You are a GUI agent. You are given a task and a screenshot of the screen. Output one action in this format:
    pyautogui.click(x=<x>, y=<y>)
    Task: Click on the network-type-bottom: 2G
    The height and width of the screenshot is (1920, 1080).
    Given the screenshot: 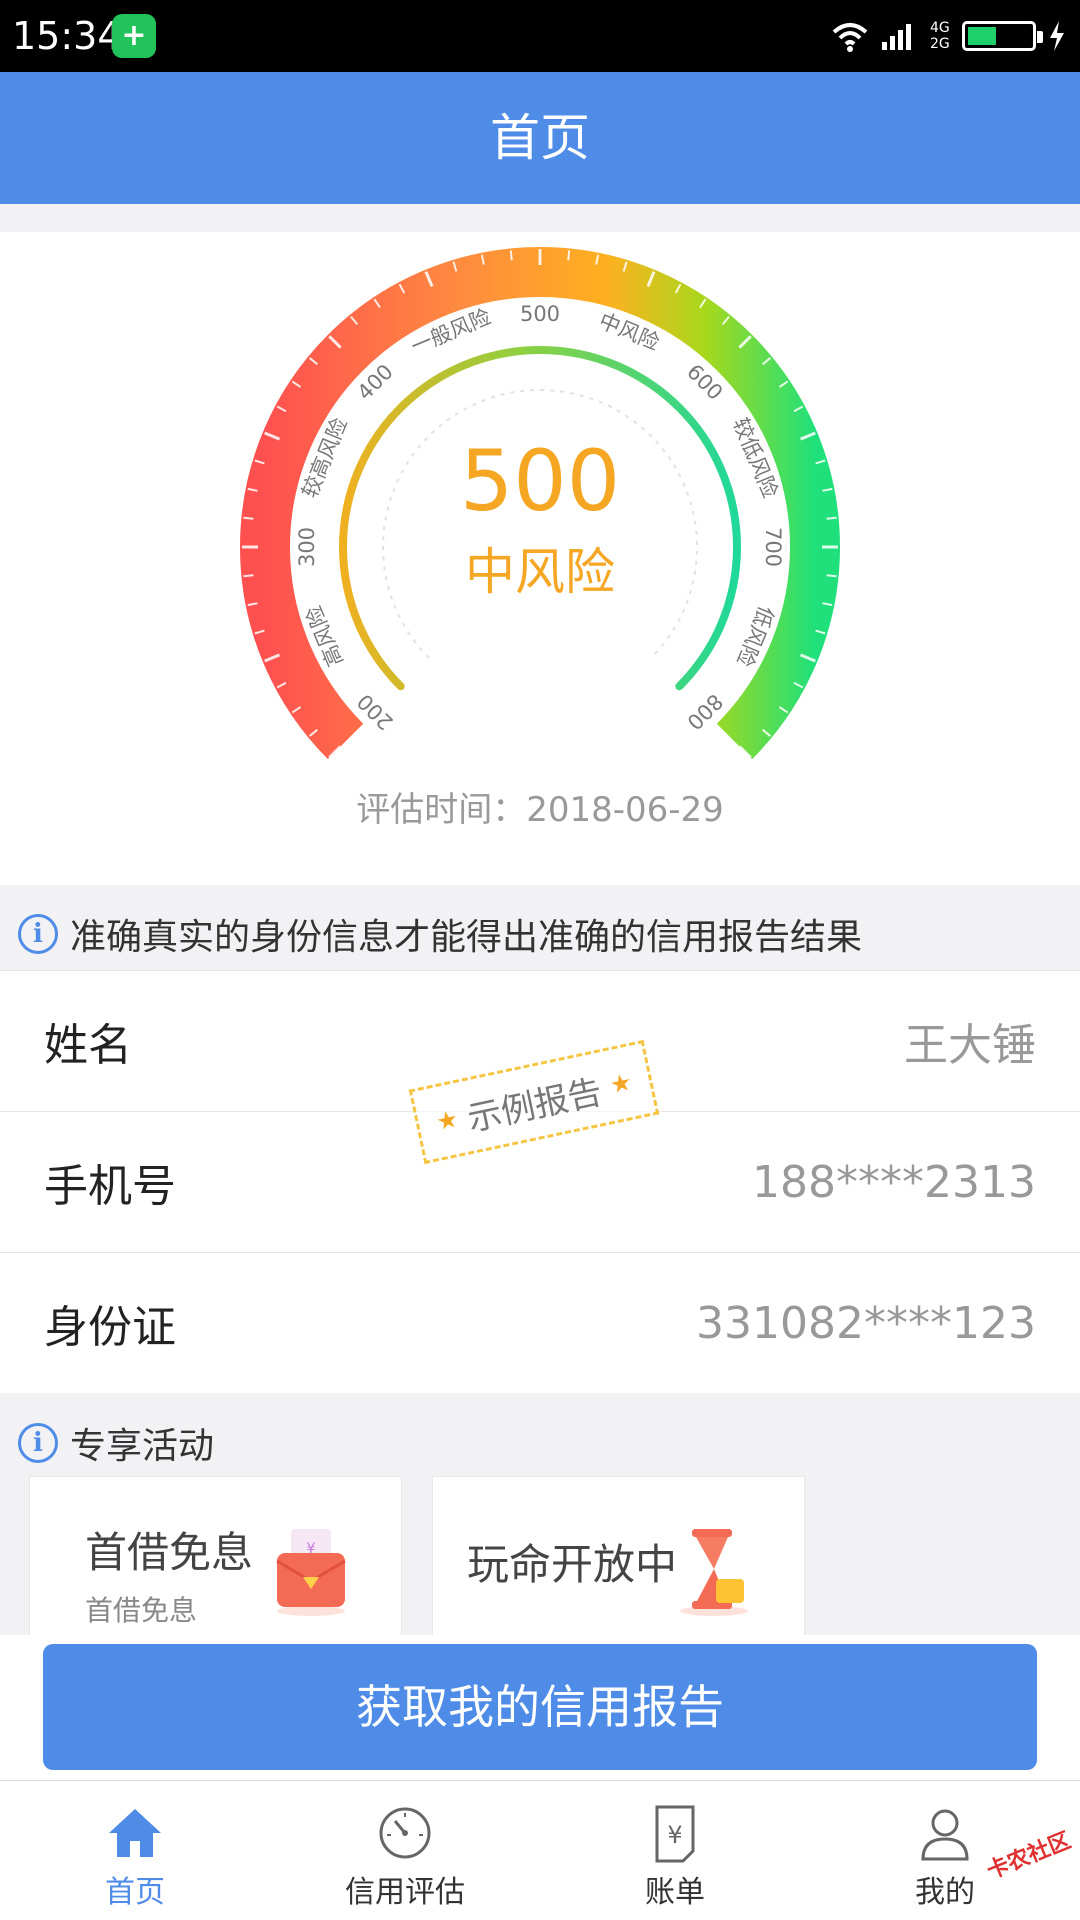 What is the action you would take?
    pyautogui.click(x=940, y=44)
    